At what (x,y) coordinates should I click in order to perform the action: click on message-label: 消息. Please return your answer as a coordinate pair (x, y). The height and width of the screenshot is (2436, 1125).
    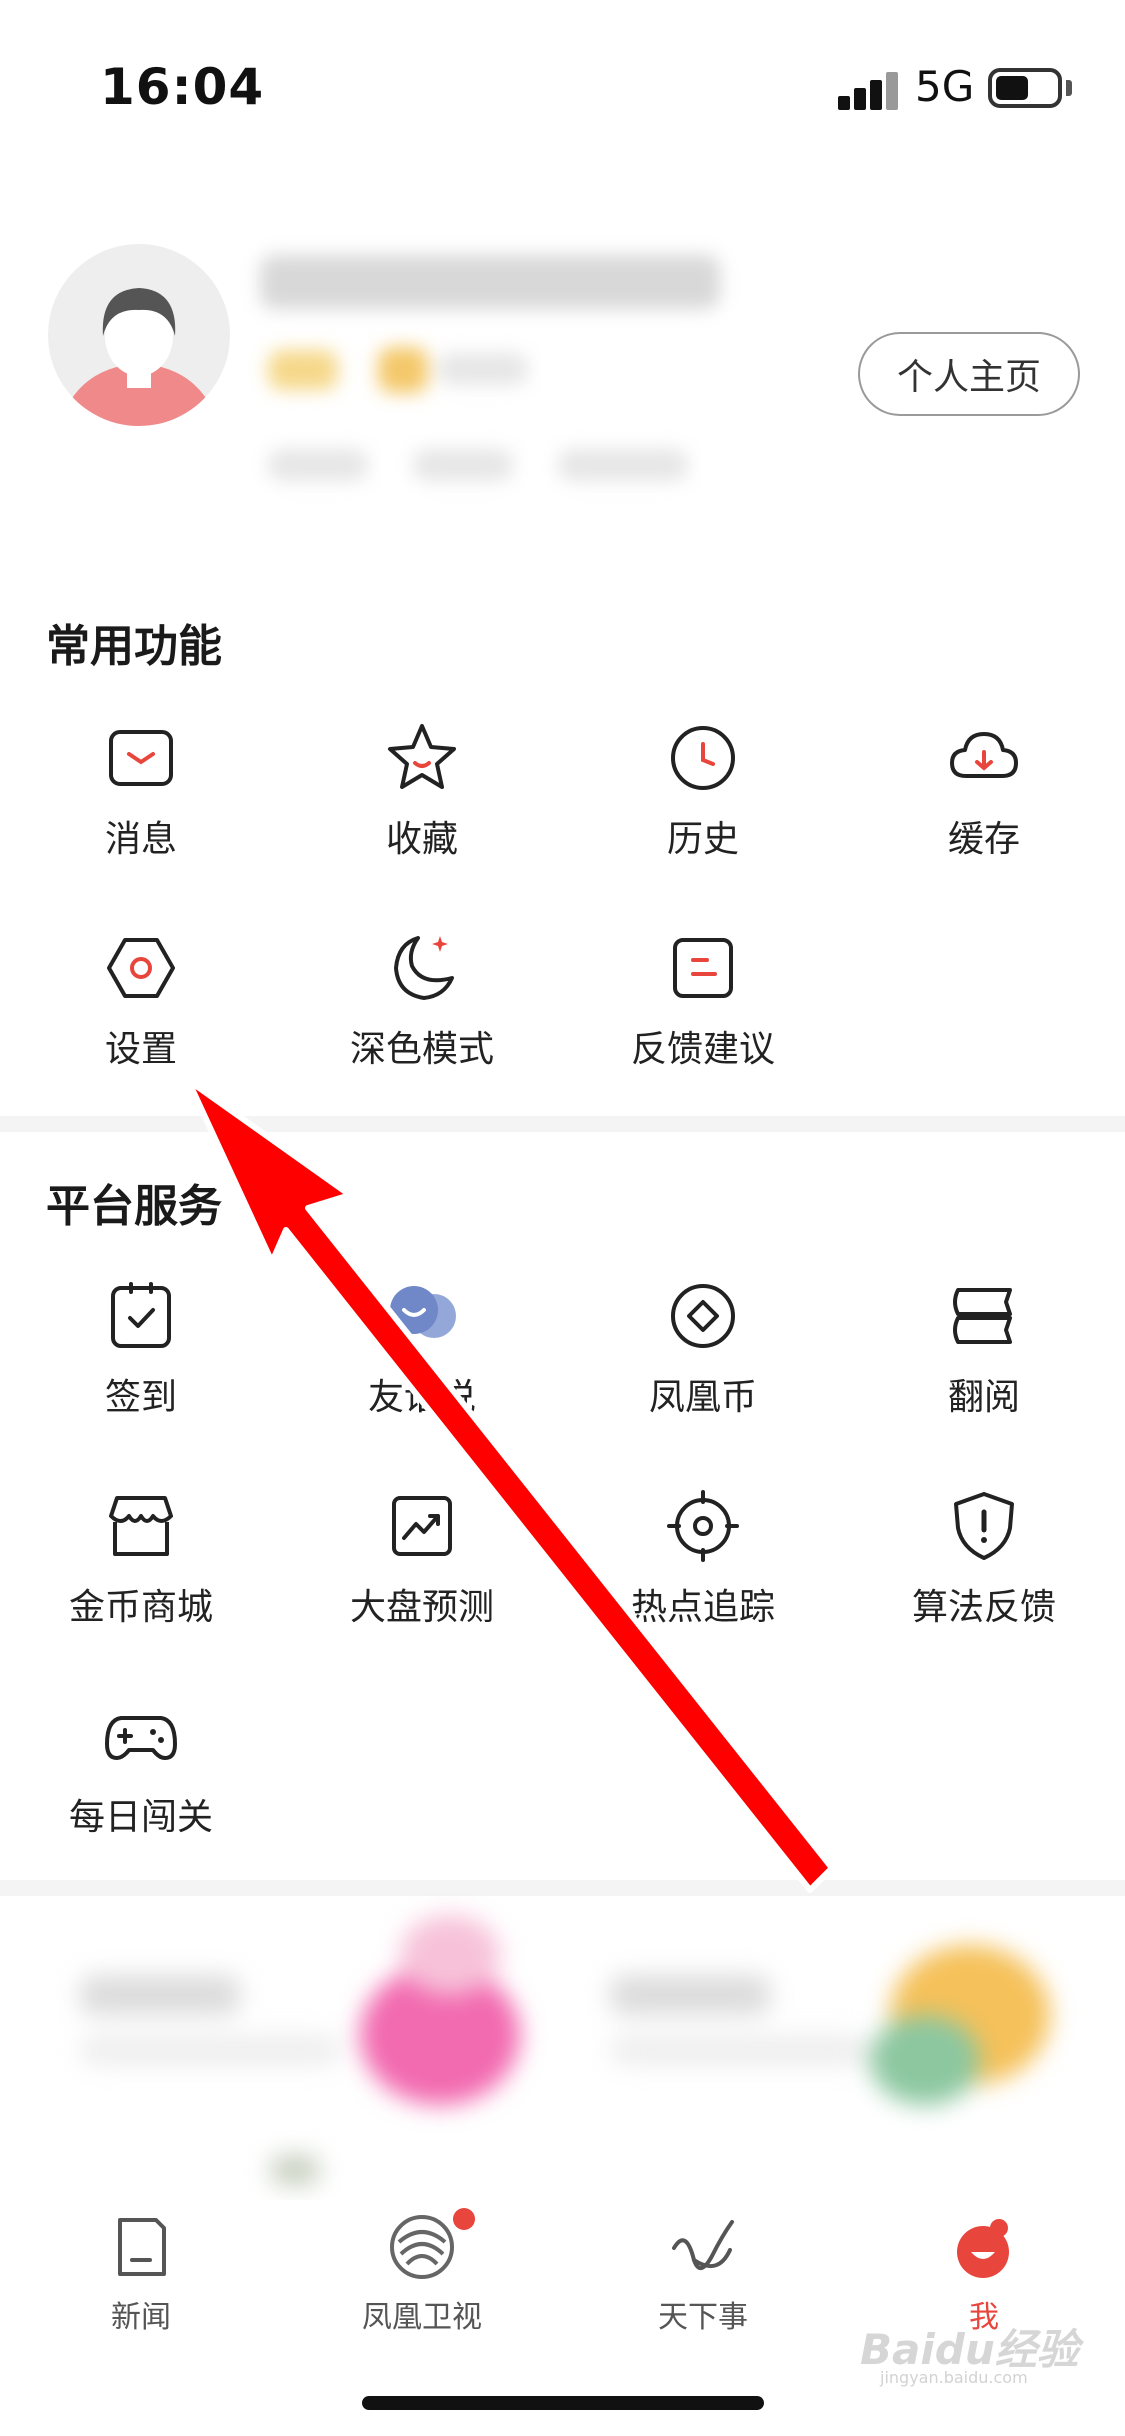
    Looking at the image, I should click on (140, 839).